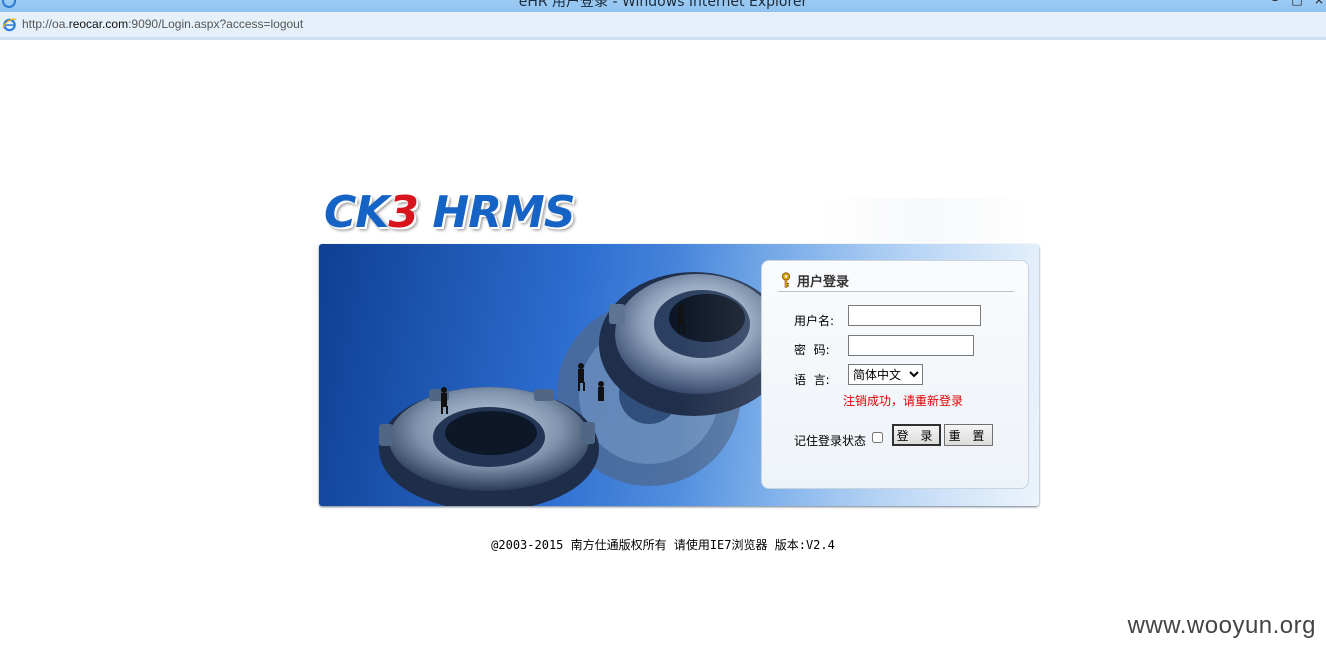  Describe the element at coordinates (968, 435) in the screenshot. I see `reset-button: 重 置` at that location.